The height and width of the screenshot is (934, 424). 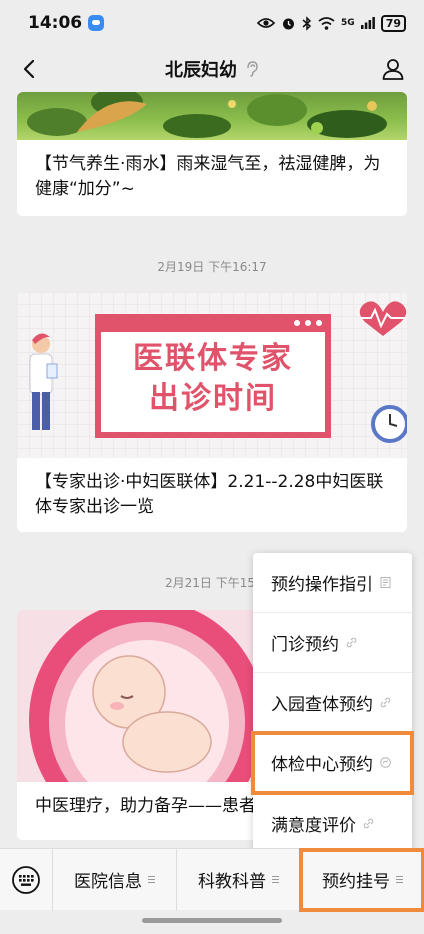 What do you see at coordinates (96, 23) in the screenshot?
I see `message-notification-icon` at bounding box center [96, 23].